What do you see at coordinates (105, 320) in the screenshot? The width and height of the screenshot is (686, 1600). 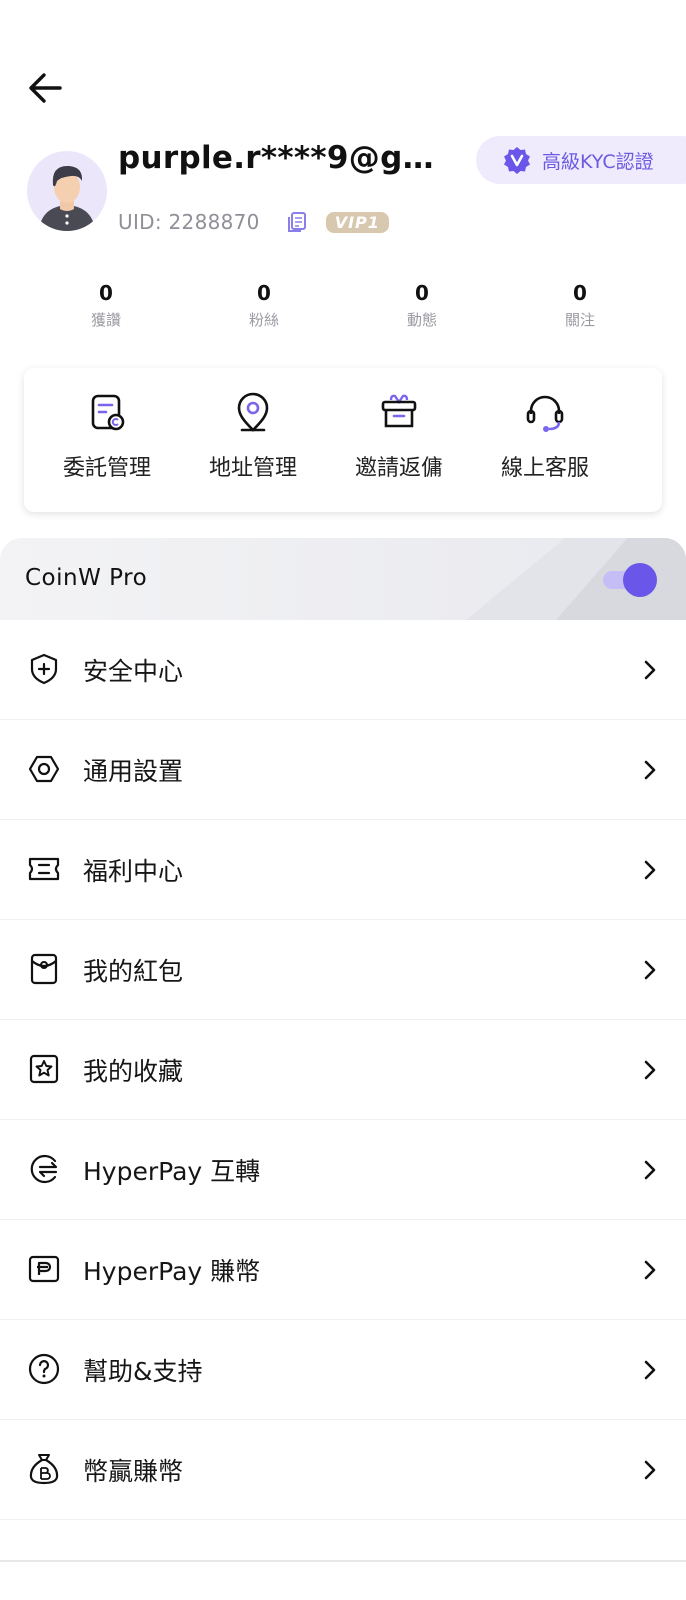 I see `stat-label: 獲讚` at bounding box center [105, 320].